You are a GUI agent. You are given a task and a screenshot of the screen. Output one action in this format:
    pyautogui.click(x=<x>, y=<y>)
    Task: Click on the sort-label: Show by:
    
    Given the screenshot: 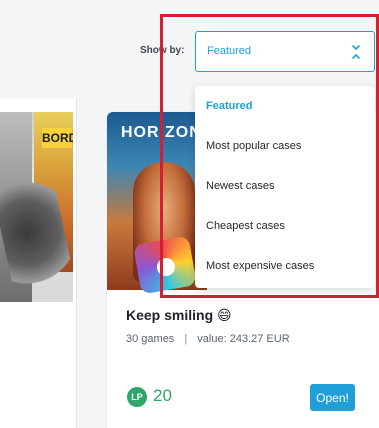 What is the action you would take?
    pyautogui.click(x=162, y=50)
    